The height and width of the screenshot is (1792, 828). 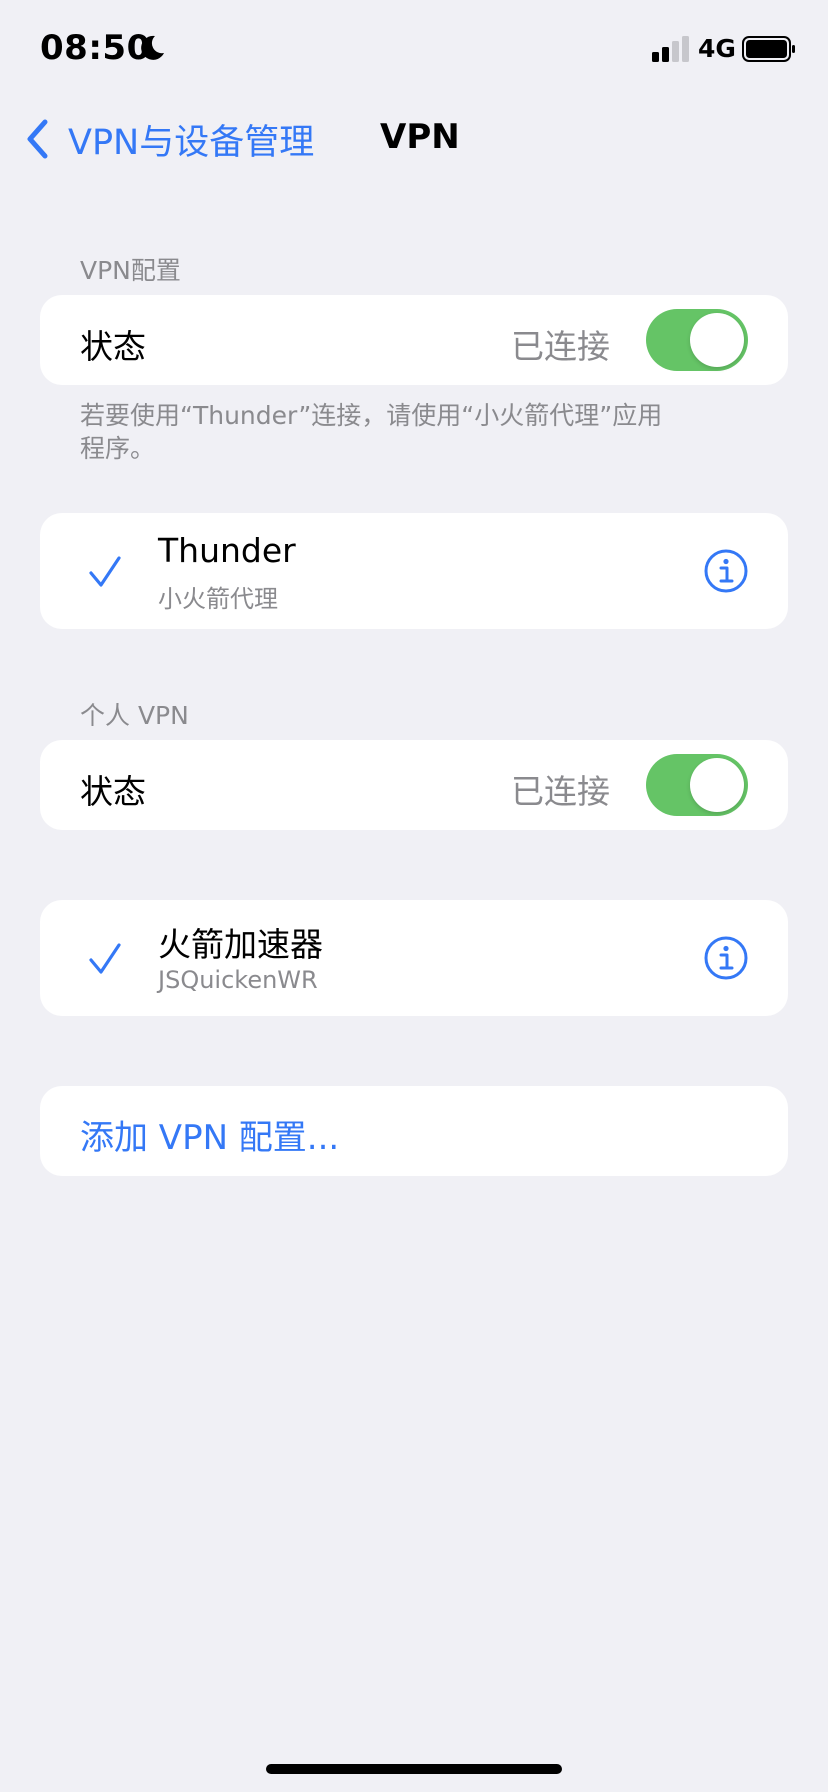 What do you see at coordinates (768, 49) in the screenshot?
I see `battery-icon` at bounding box center [768, 49].